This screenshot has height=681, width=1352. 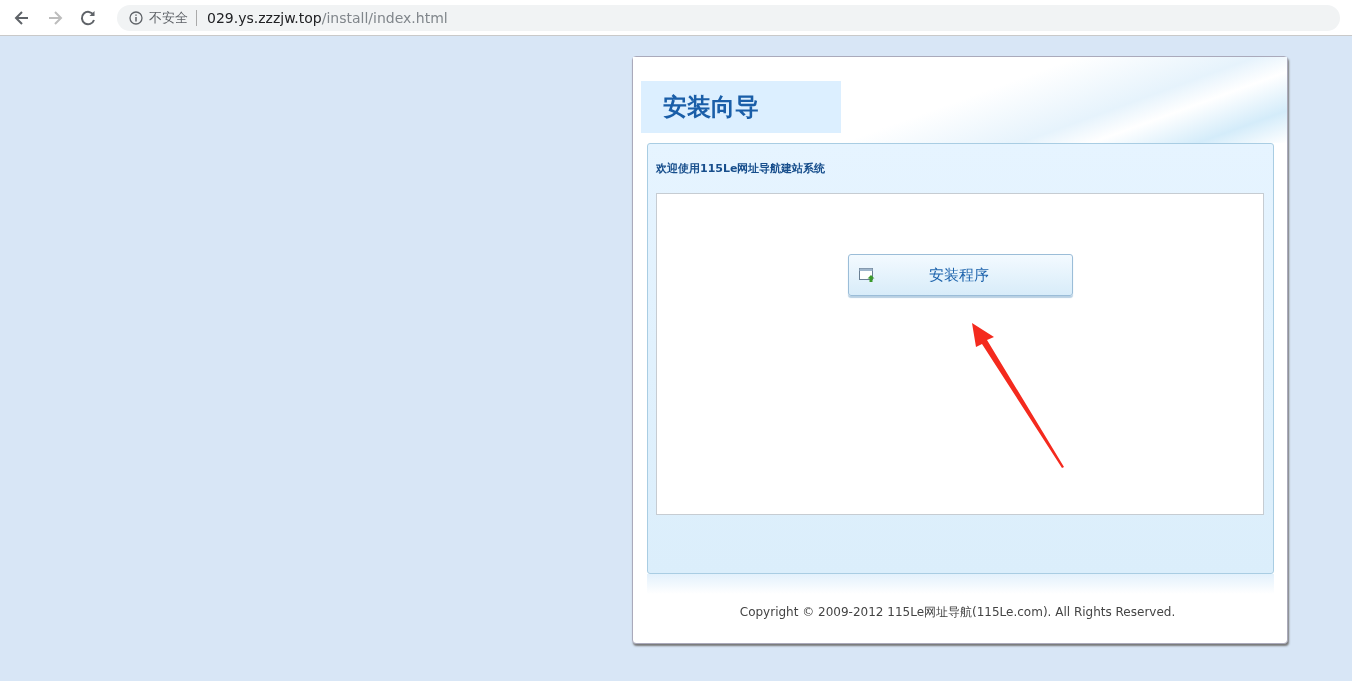 I want to click on install-button: 安装程序, so click(x=960, y=275).